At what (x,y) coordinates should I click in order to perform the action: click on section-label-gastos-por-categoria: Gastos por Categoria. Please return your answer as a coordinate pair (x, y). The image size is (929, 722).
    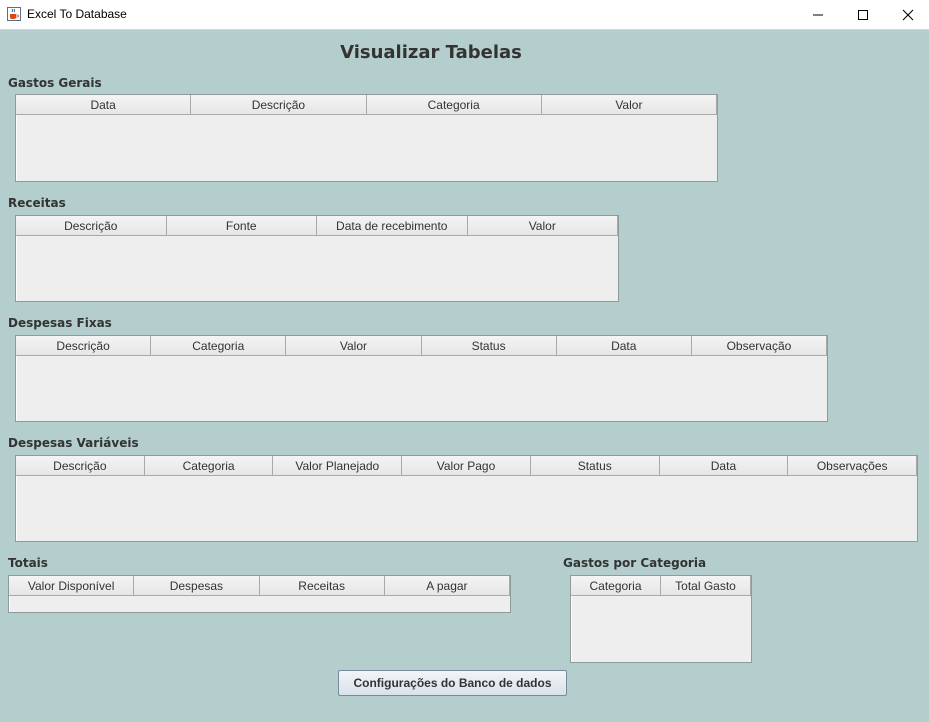
    Looking at the image, I should click on (635, 563).